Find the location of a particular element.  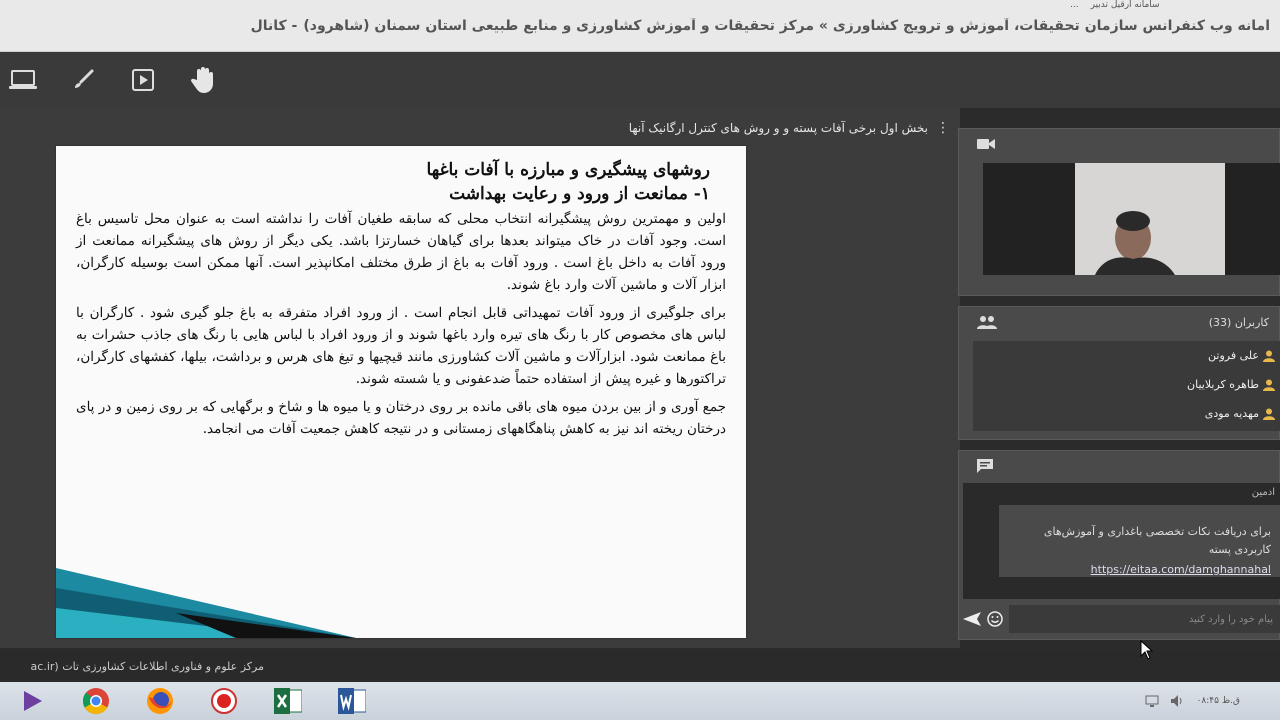

chat-message-link: https://eitaa.com/damghannahal is located at coordinates (1140, 569).